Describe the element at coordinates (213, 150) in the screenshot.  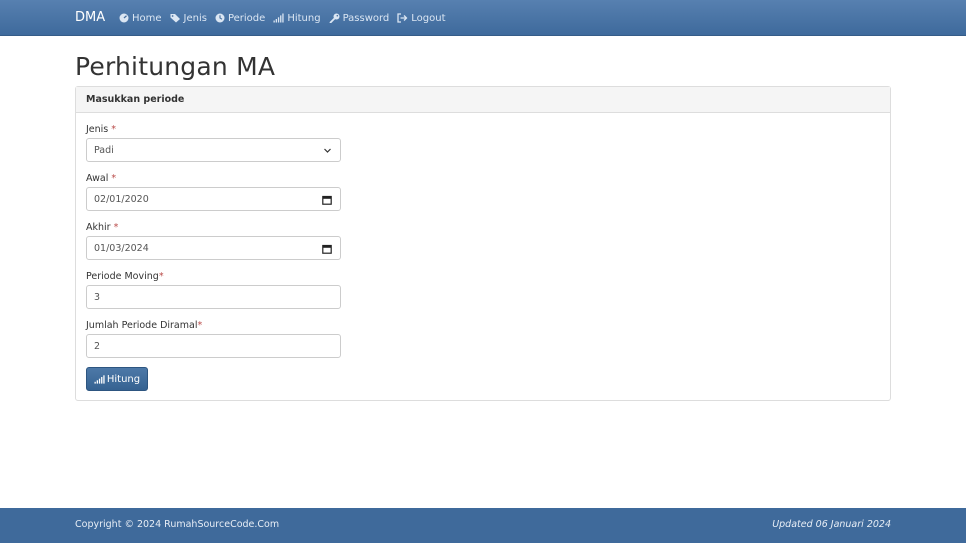
I see `jenis-select: Padi` at that location.